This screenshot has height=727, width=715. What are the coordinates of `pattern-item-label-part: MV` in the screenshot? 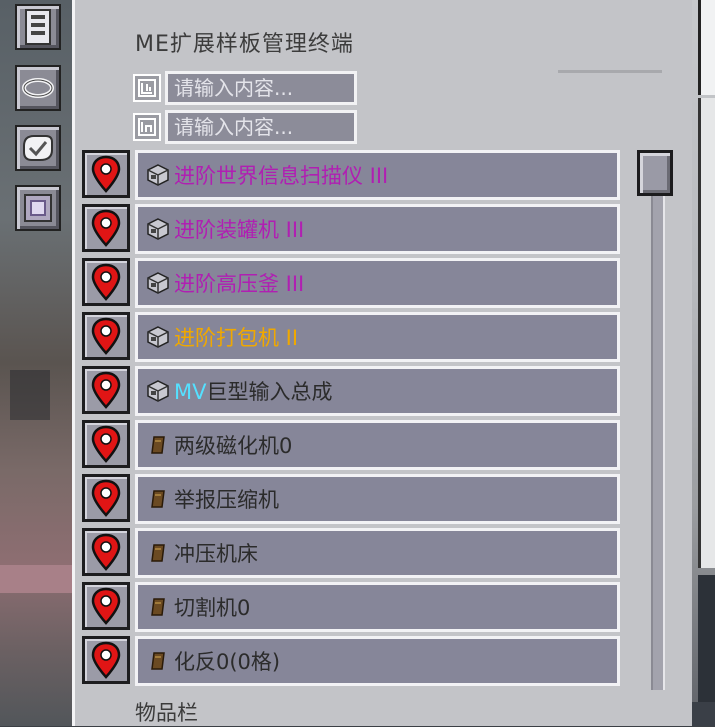 It's located at (190, 392).